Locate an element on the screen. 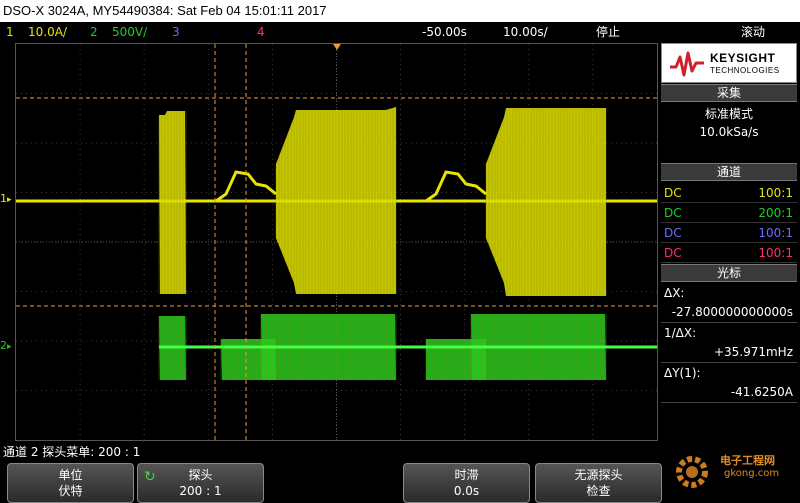 This screenshot has height=503, width=800. softkey-skew-value: 0.0s is located at coordinates (466, 491).